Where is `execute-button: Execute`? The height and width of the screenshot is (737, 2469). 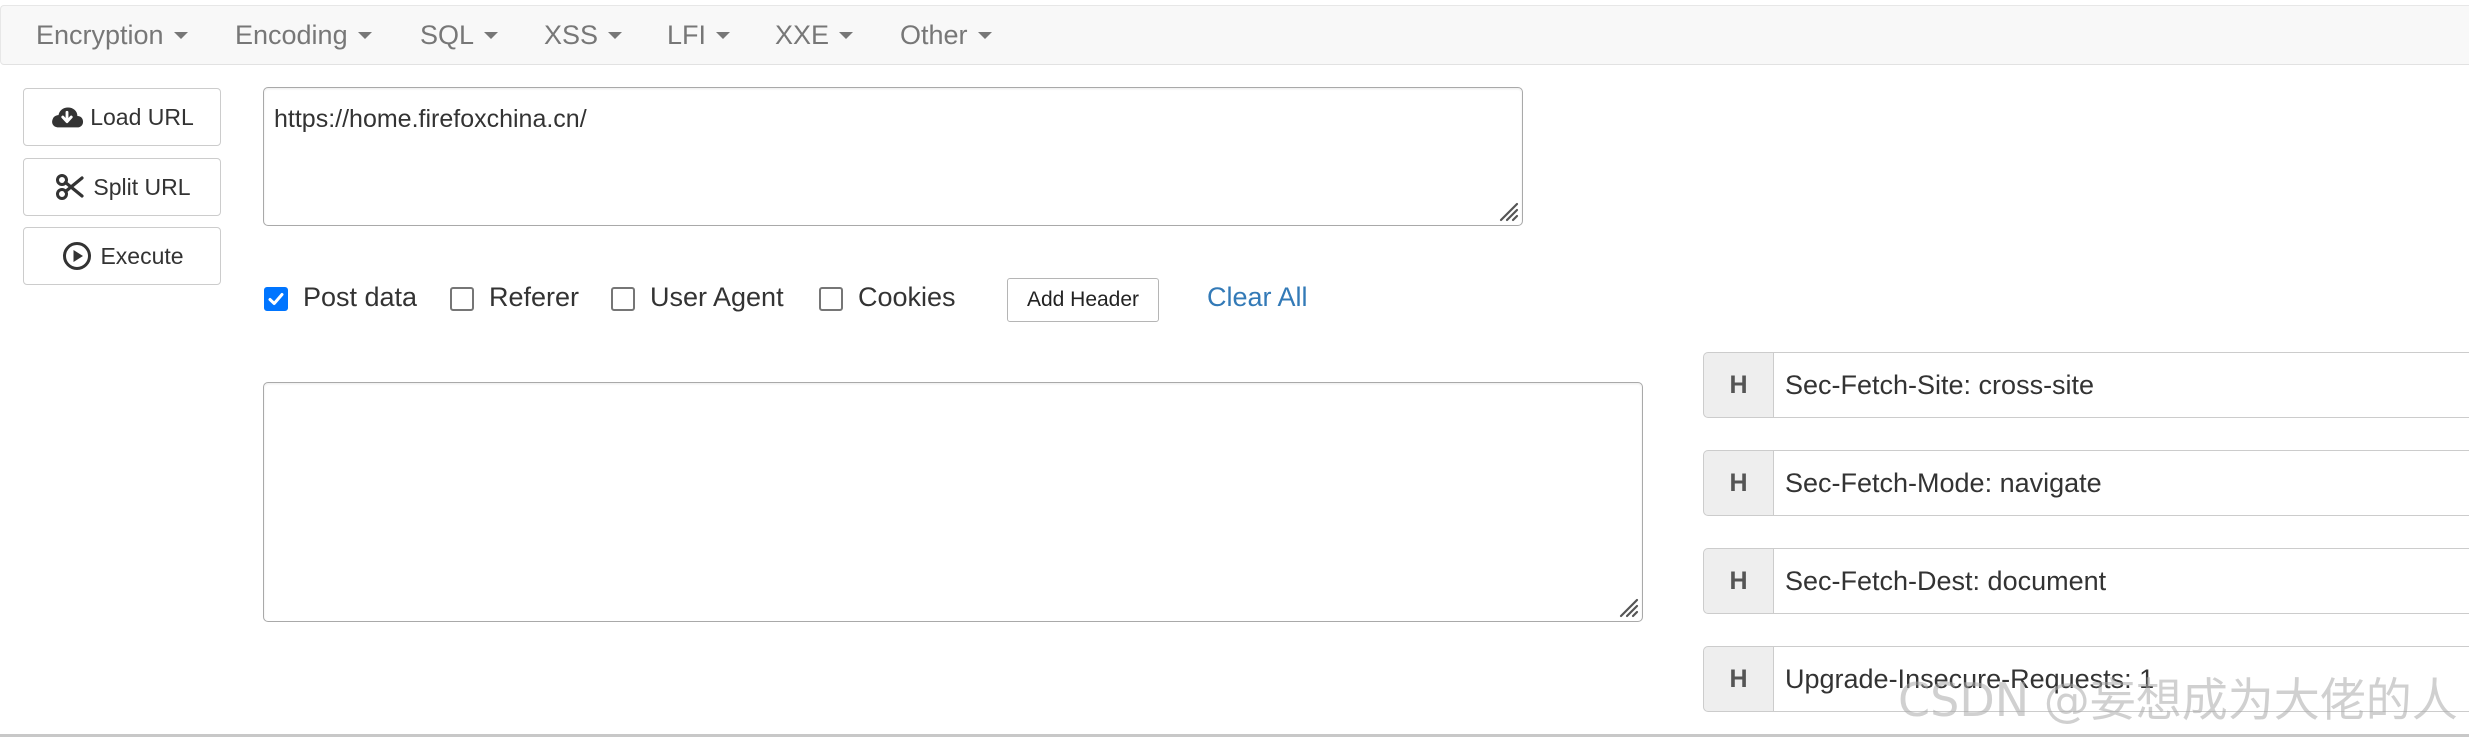 execute-button: Execute is located at coordinates (122, 256).